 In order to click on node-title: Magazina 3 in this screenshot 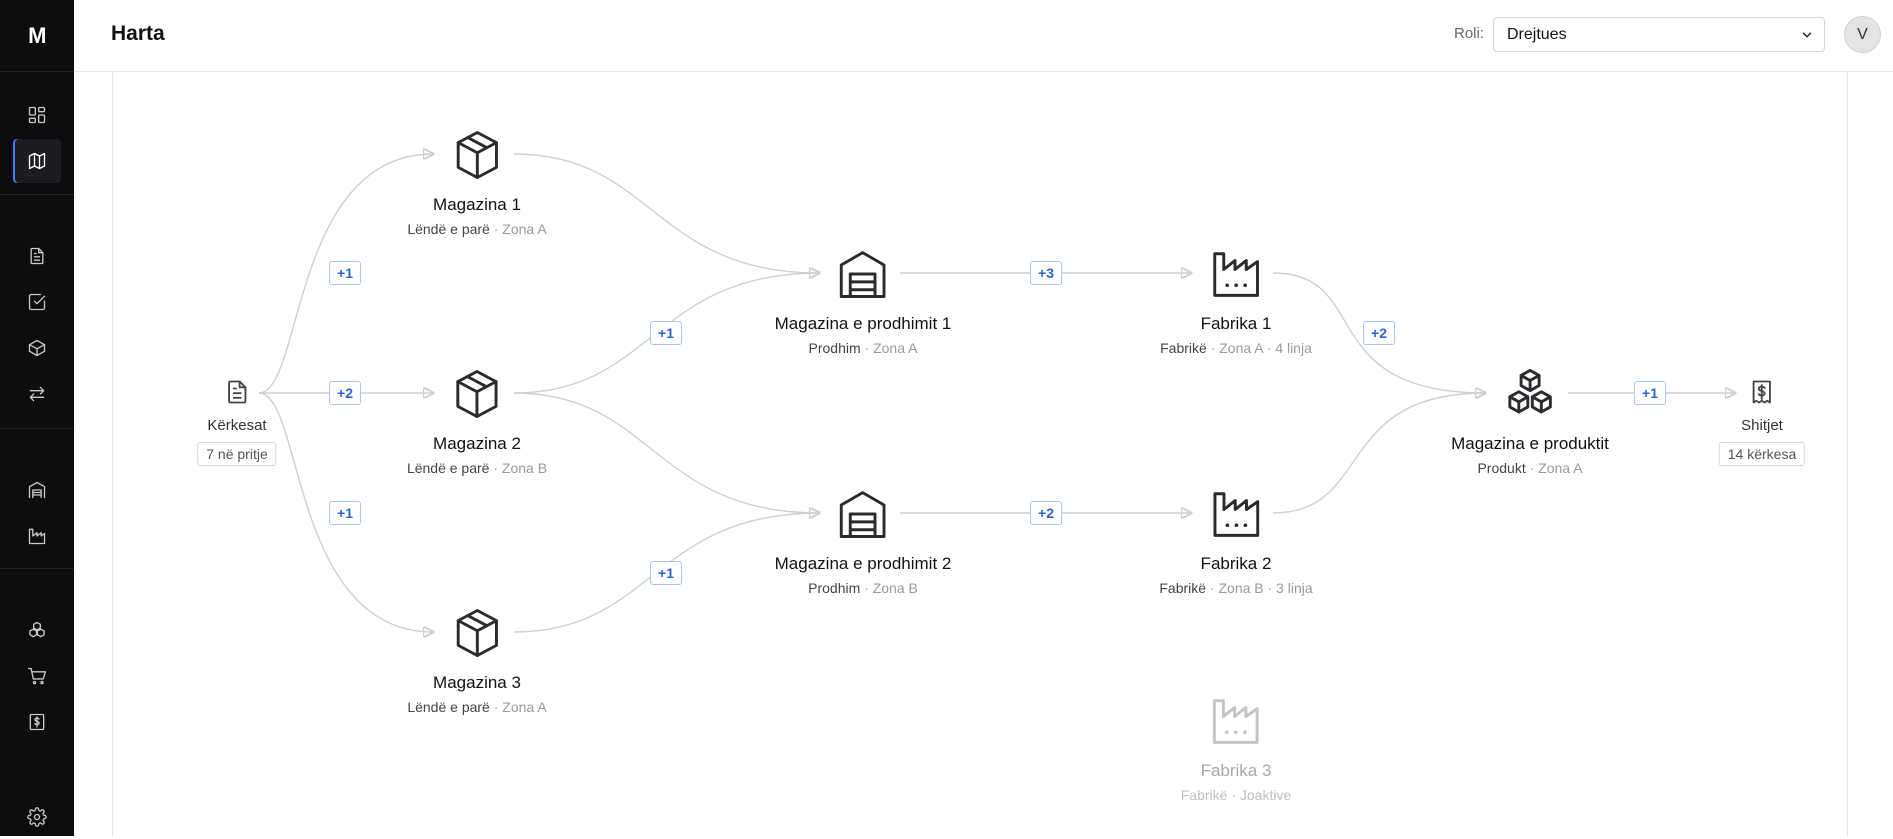, I will do `click(477, 682)`.